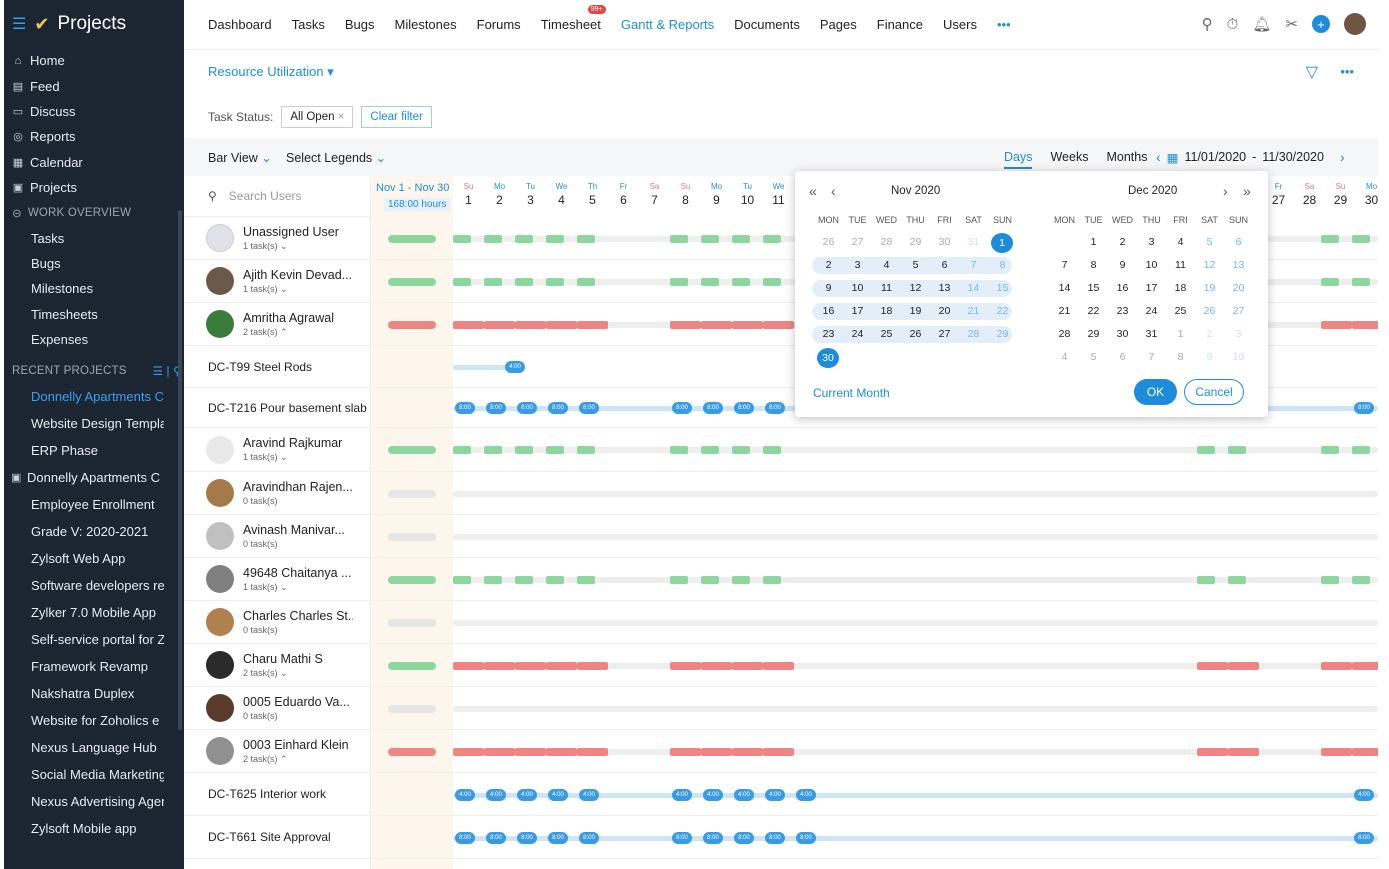  I want to click on sidebar-item-discuss: ▭ Discuss, so click(94, 111).